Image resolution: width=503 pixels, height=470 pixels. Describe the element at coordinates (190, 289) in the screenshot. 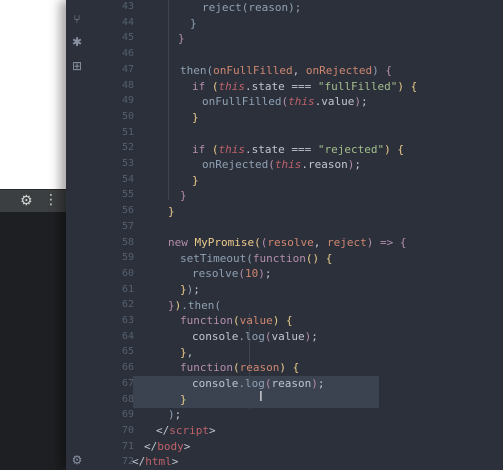

I see `code-line-61: });` at that location.